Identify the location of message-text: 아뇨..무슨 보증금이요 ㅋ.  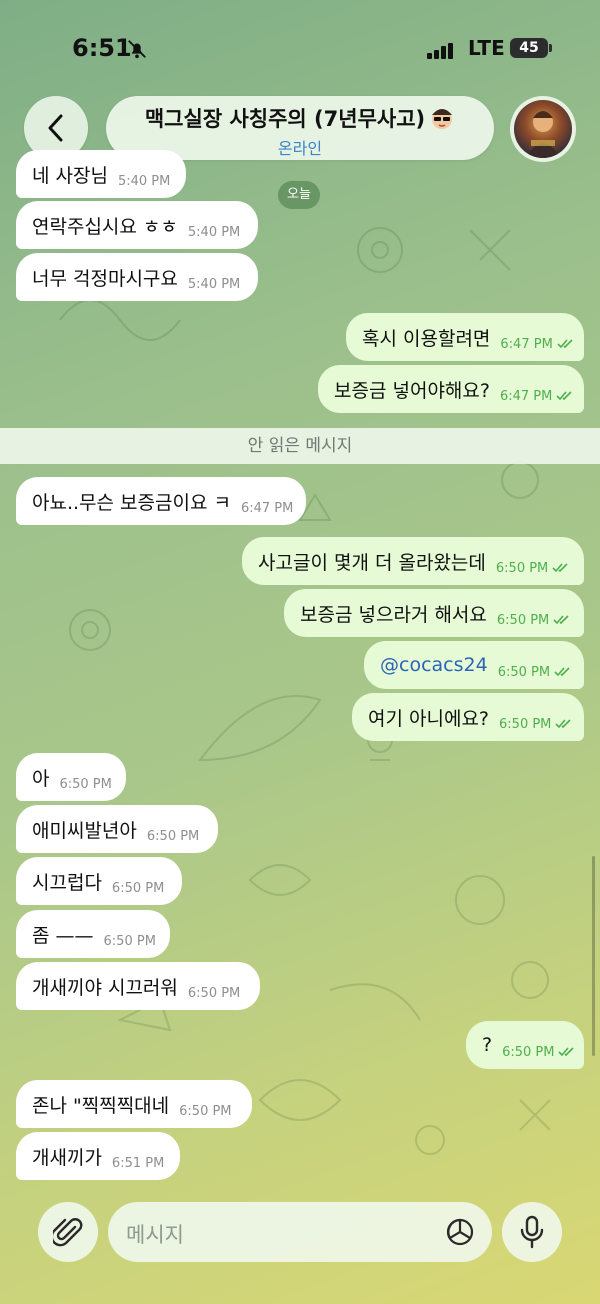
(131, 502).